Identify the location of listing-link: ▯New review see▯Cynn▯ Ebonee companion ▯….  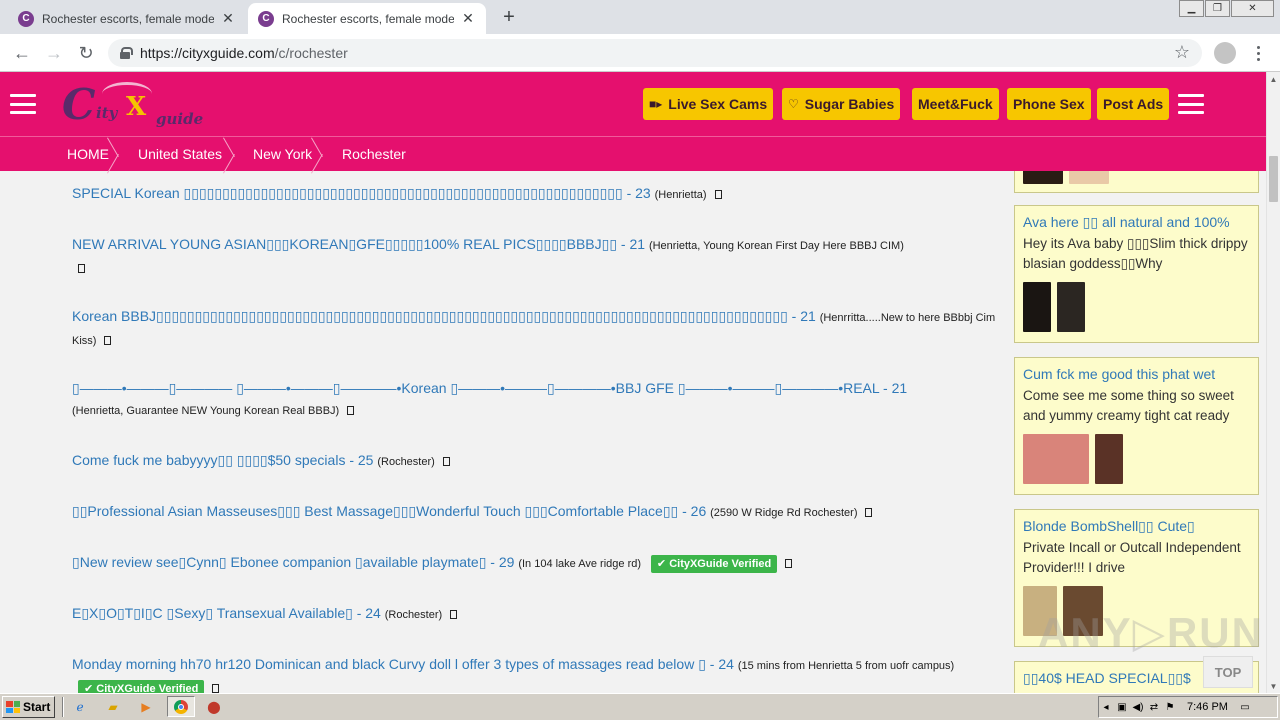
(293, 562).